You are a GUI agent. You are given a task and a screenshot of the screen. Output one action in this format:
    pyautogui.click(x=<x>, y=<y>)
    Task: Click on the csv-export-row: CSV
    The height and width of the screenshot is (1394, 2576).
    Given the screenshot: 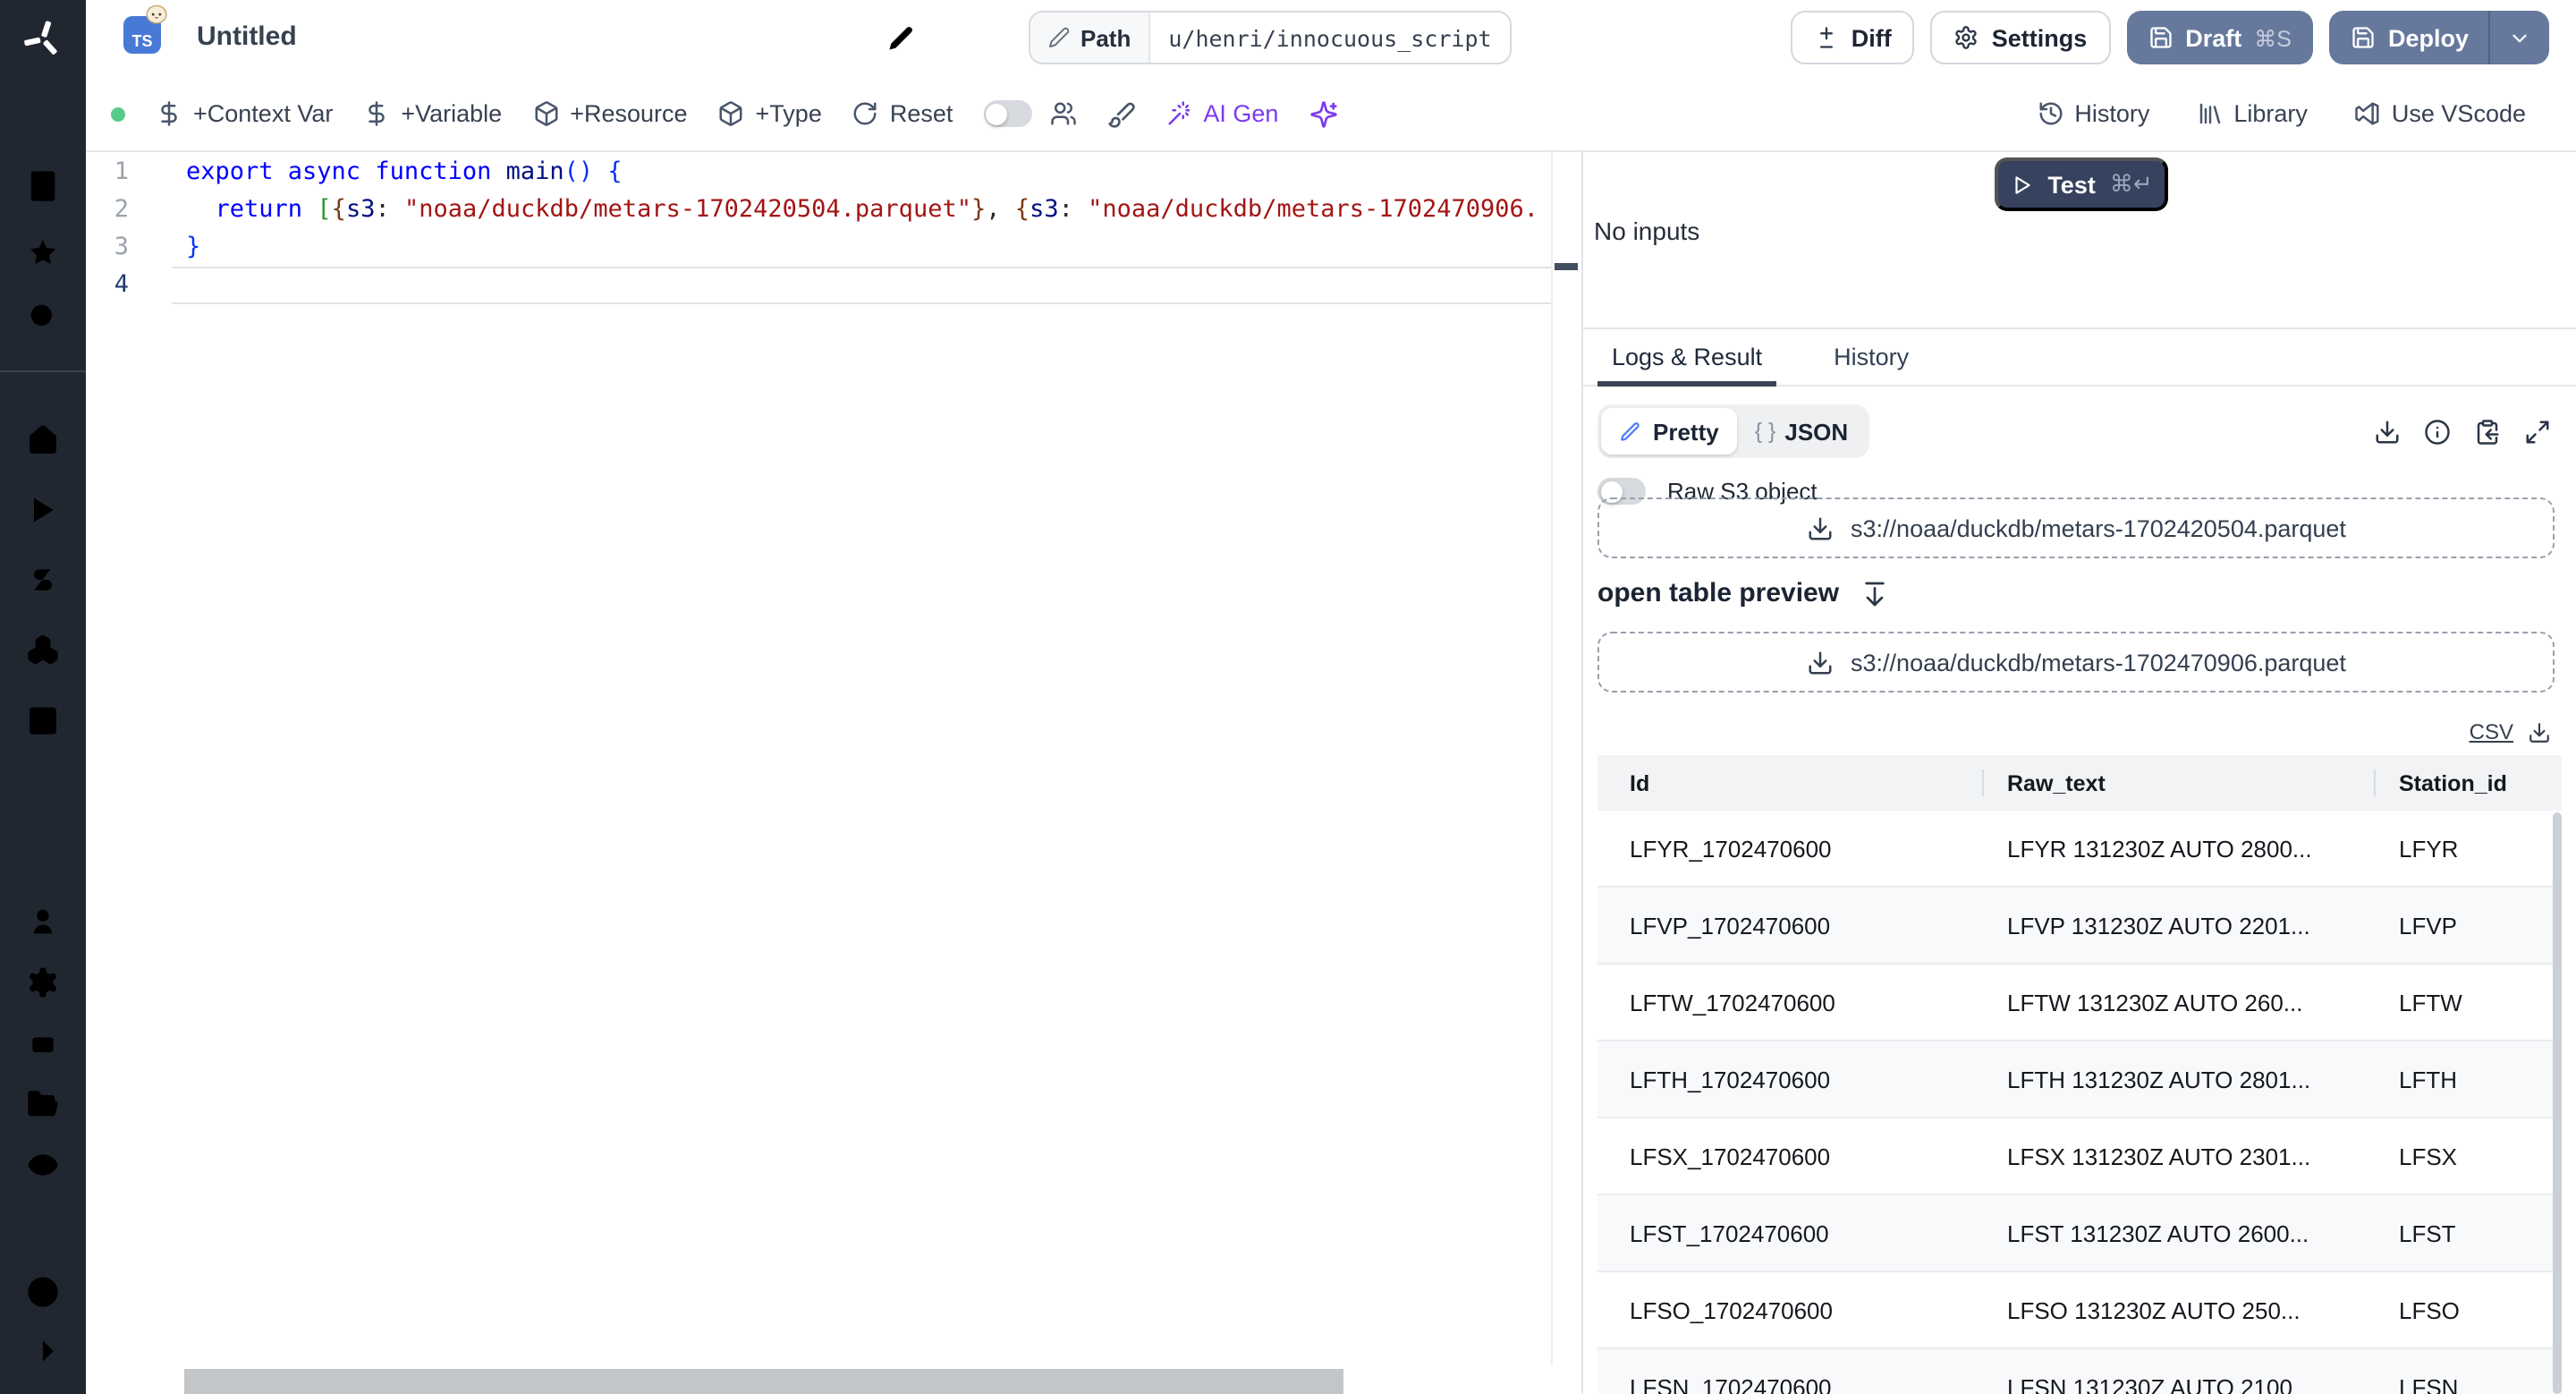 What is the action you would take?
    pyautogui.click(x=2510, y=732)
    